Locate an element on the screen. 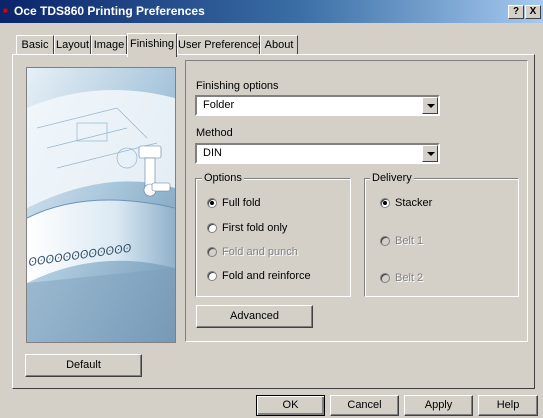  first-fold-only-radio is located at coordinates (212, 228).